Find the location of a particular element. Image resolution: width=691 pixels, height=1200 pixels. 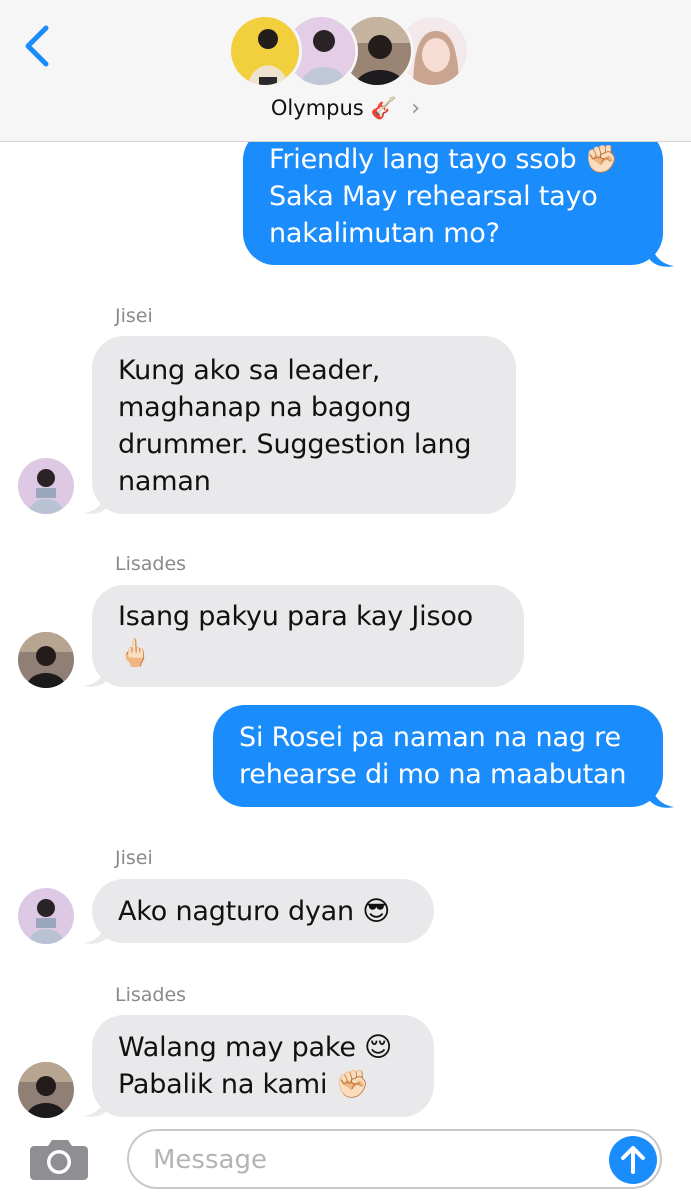

group-name-button: Olympus 🎸 › is located at coordinates (345, 108).